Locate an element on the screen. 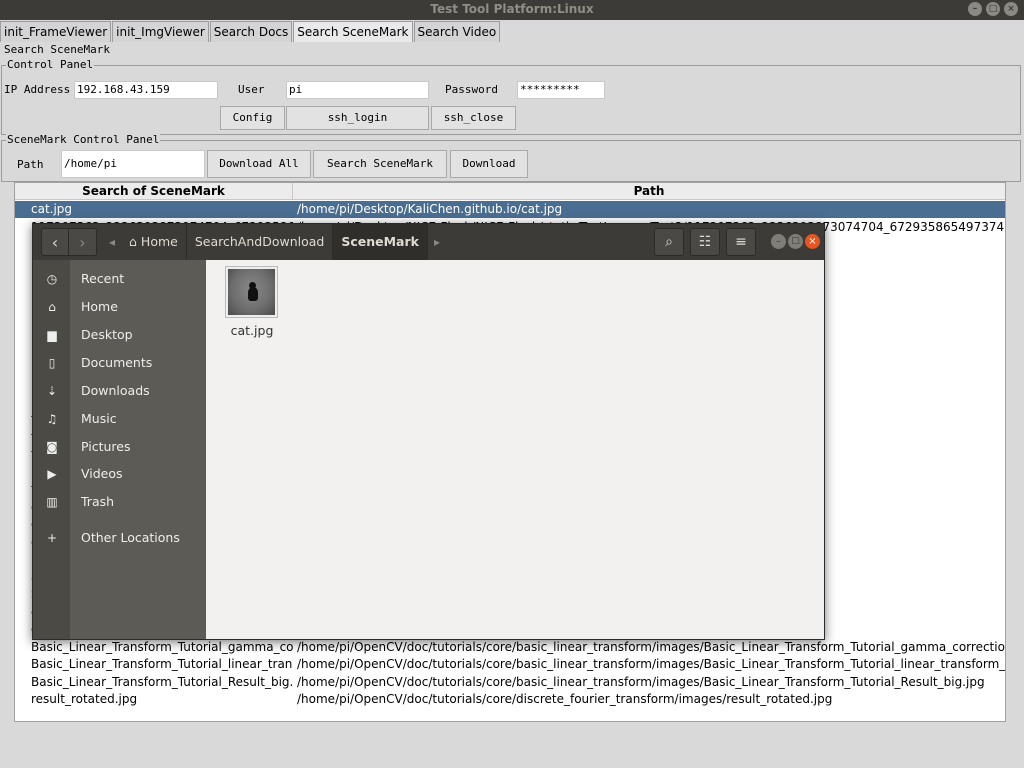  tab-init-frameviewer: init_FrameViewer is located at coordinates (56, 31).